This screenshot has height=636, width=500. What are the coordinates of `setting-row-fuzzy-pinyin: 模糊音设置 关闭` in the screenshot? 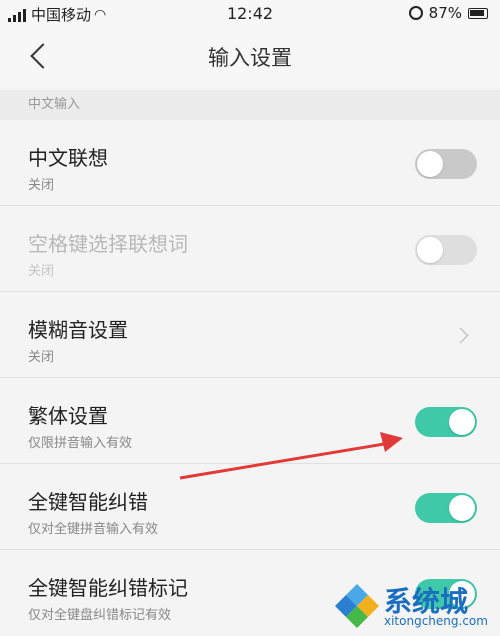 It's located at (250, 335).